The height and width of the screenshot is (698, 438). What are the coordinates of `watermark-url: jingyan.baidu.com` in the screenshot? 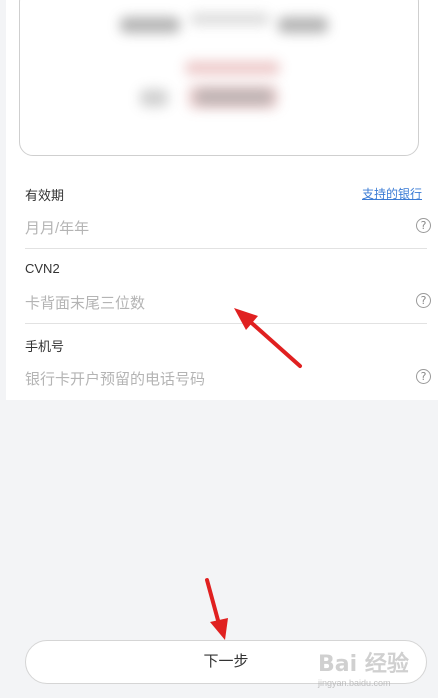 It's located at (354, 683).